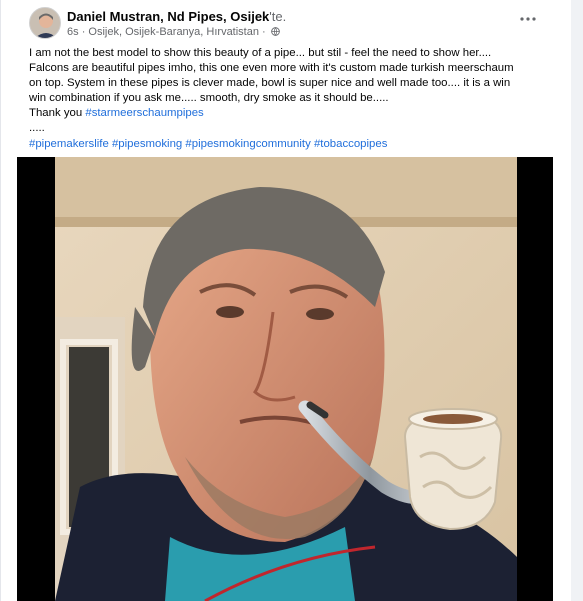  I want to click on hashtag-tobaccopipes: #tobaccopipes, so click(350, 144).